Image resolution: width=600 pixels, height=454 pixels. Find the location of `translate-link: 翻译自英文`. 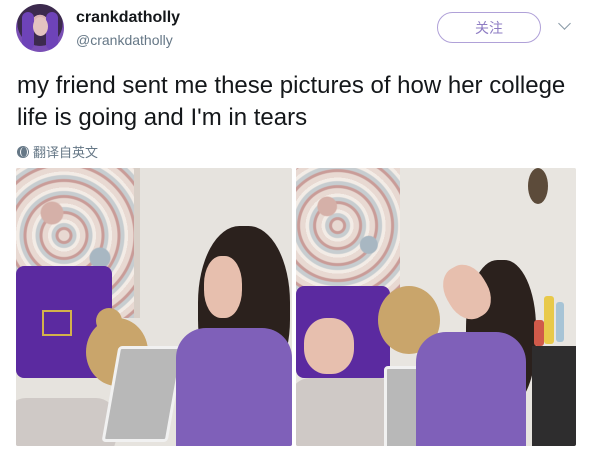

translate-link: 翻译自英文 is located at coordinates (57, 151).